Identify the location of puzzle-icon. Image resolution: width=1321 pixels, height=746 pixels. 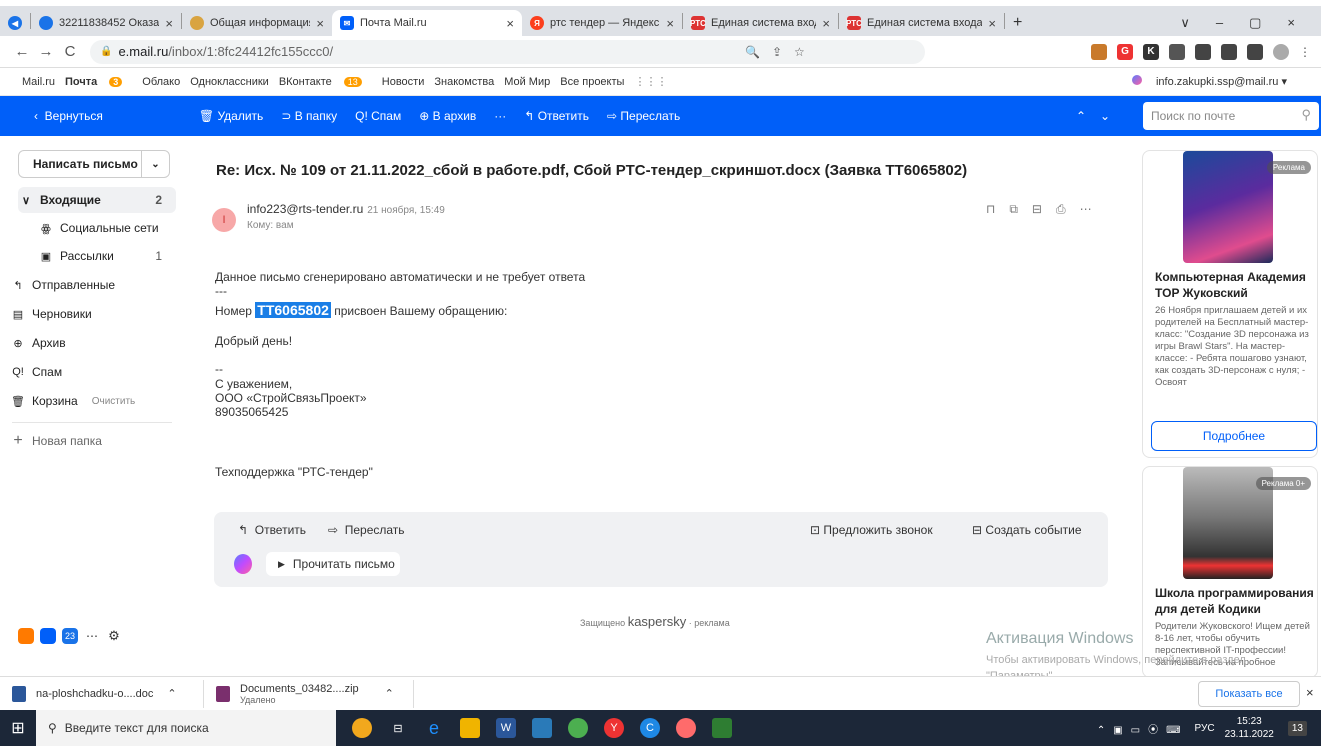
(1229, 51).